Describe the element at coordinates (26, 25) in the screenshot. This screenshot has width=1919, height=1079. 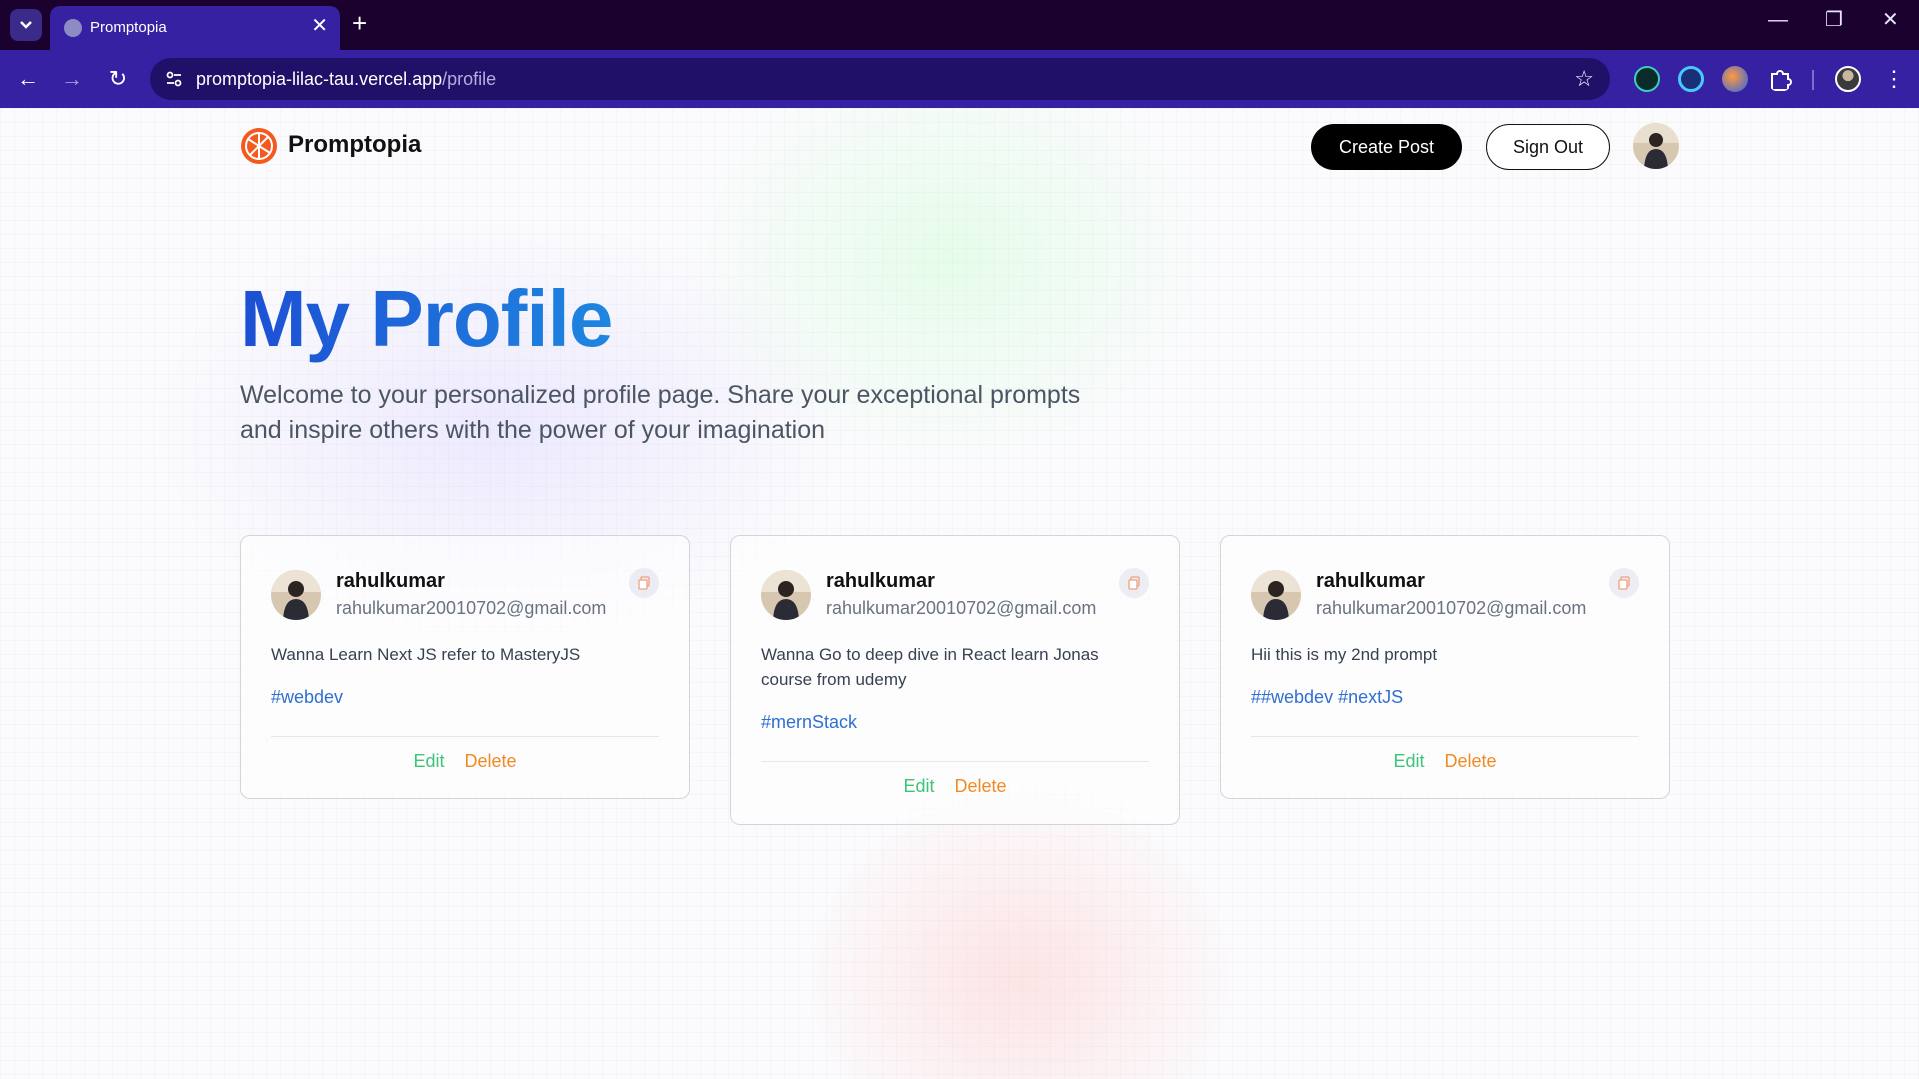
I see `tab-search-icon` at that location.